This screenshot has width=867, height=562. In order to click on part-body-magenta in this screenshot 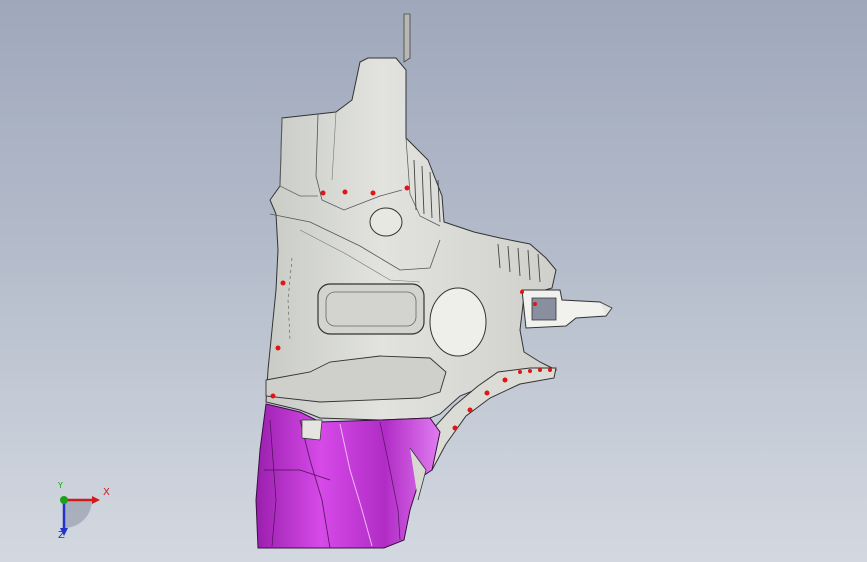, I will do `click(348, 476)`.